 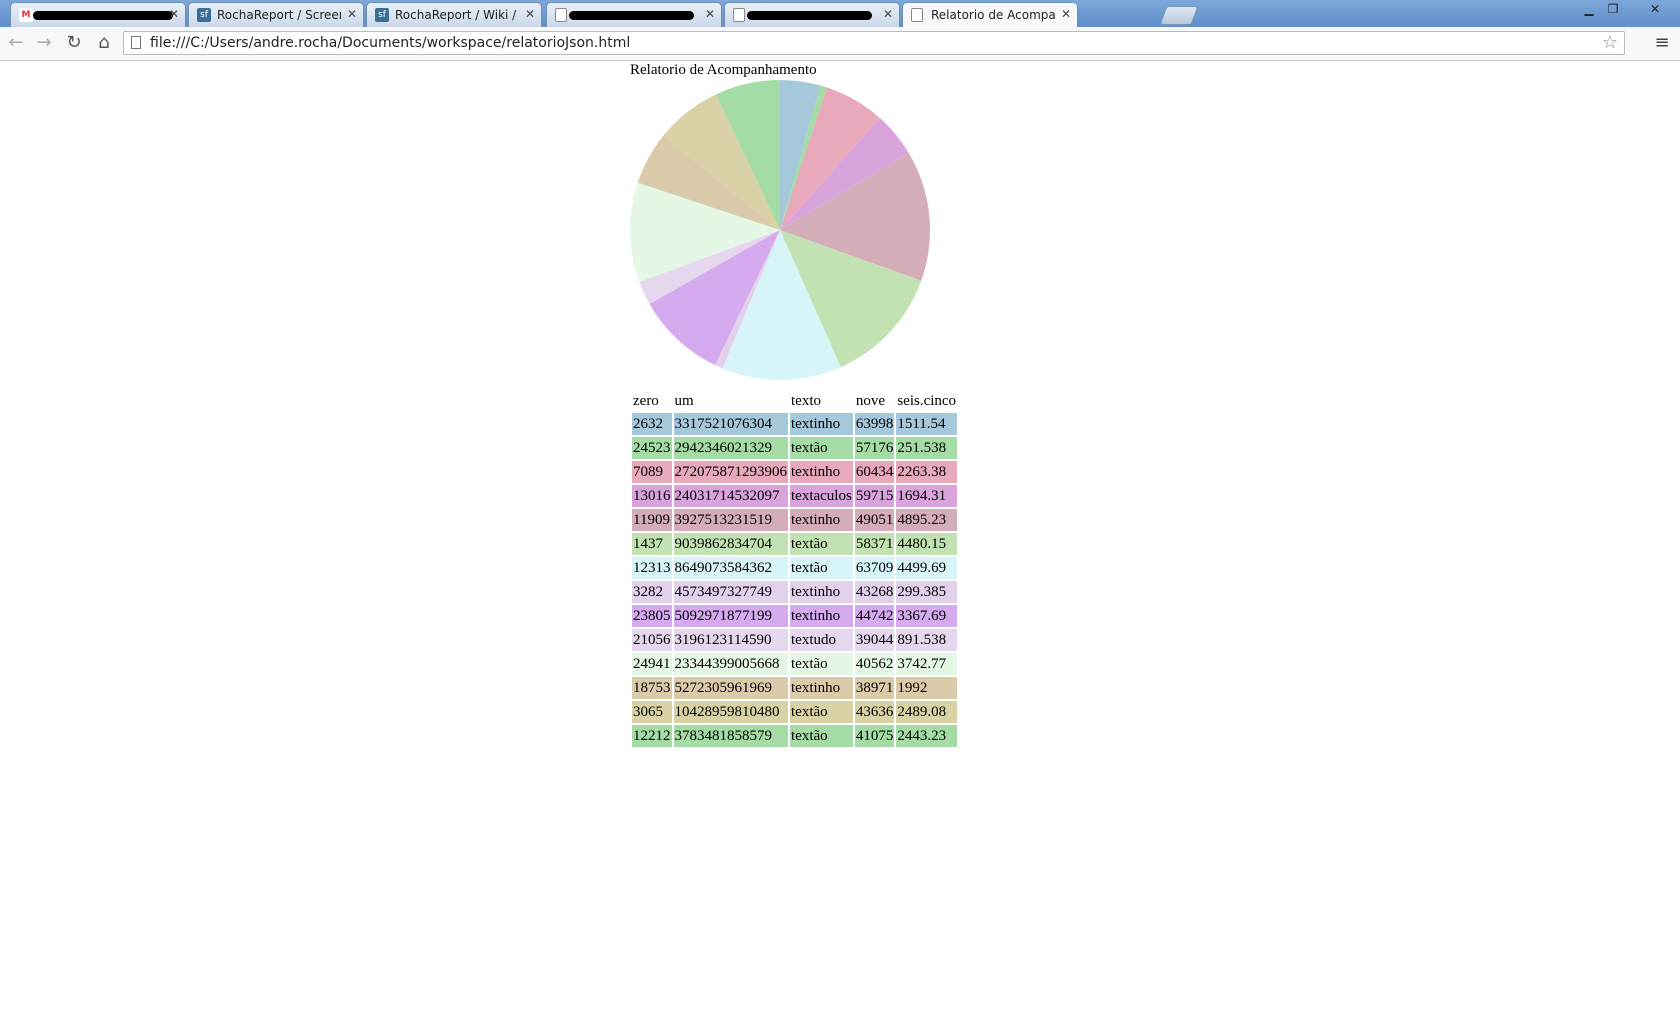 What do you see at coordinates (652, 712) in the screenshot?
I see `table-cell: 3065` at bounding box center [652, 712].